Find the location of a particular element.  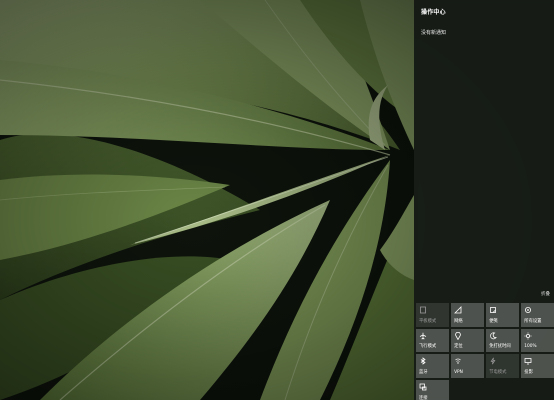

quick-action-tile: 飞行模式 is located at coordinates (432, 340).